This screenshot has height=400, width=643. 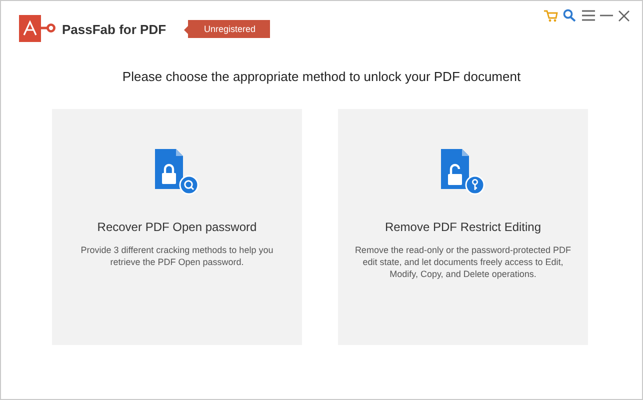 I want to click on option-title: Remove PDF Restrict Editing, so click(x=463, y=227).